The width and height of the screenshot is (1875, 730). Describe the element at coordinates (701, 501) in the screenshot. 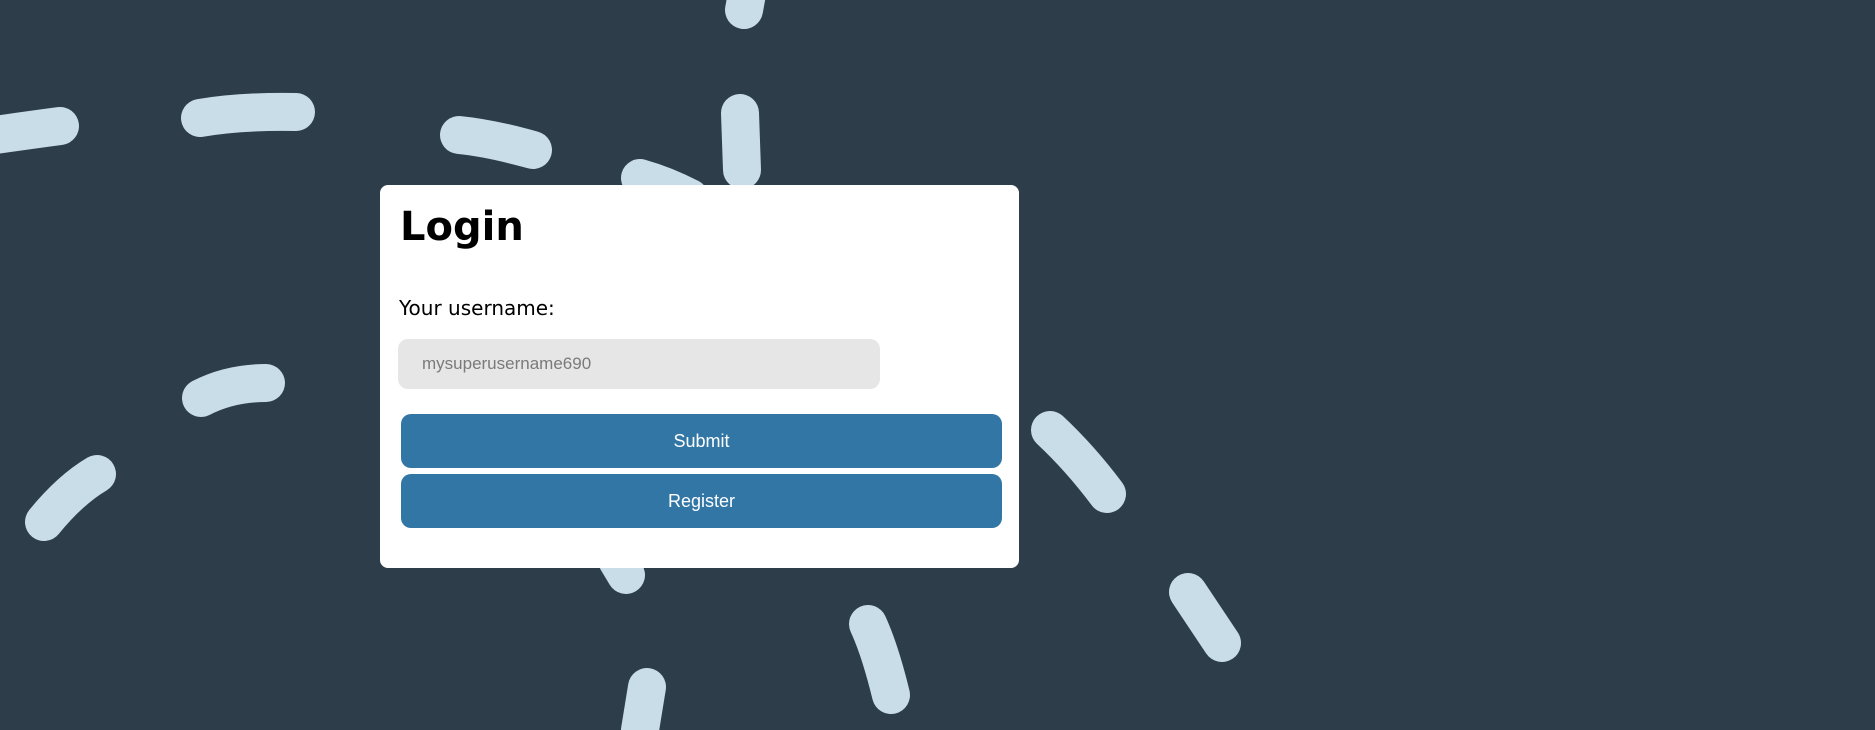

I see `register-button: Register` at that location.